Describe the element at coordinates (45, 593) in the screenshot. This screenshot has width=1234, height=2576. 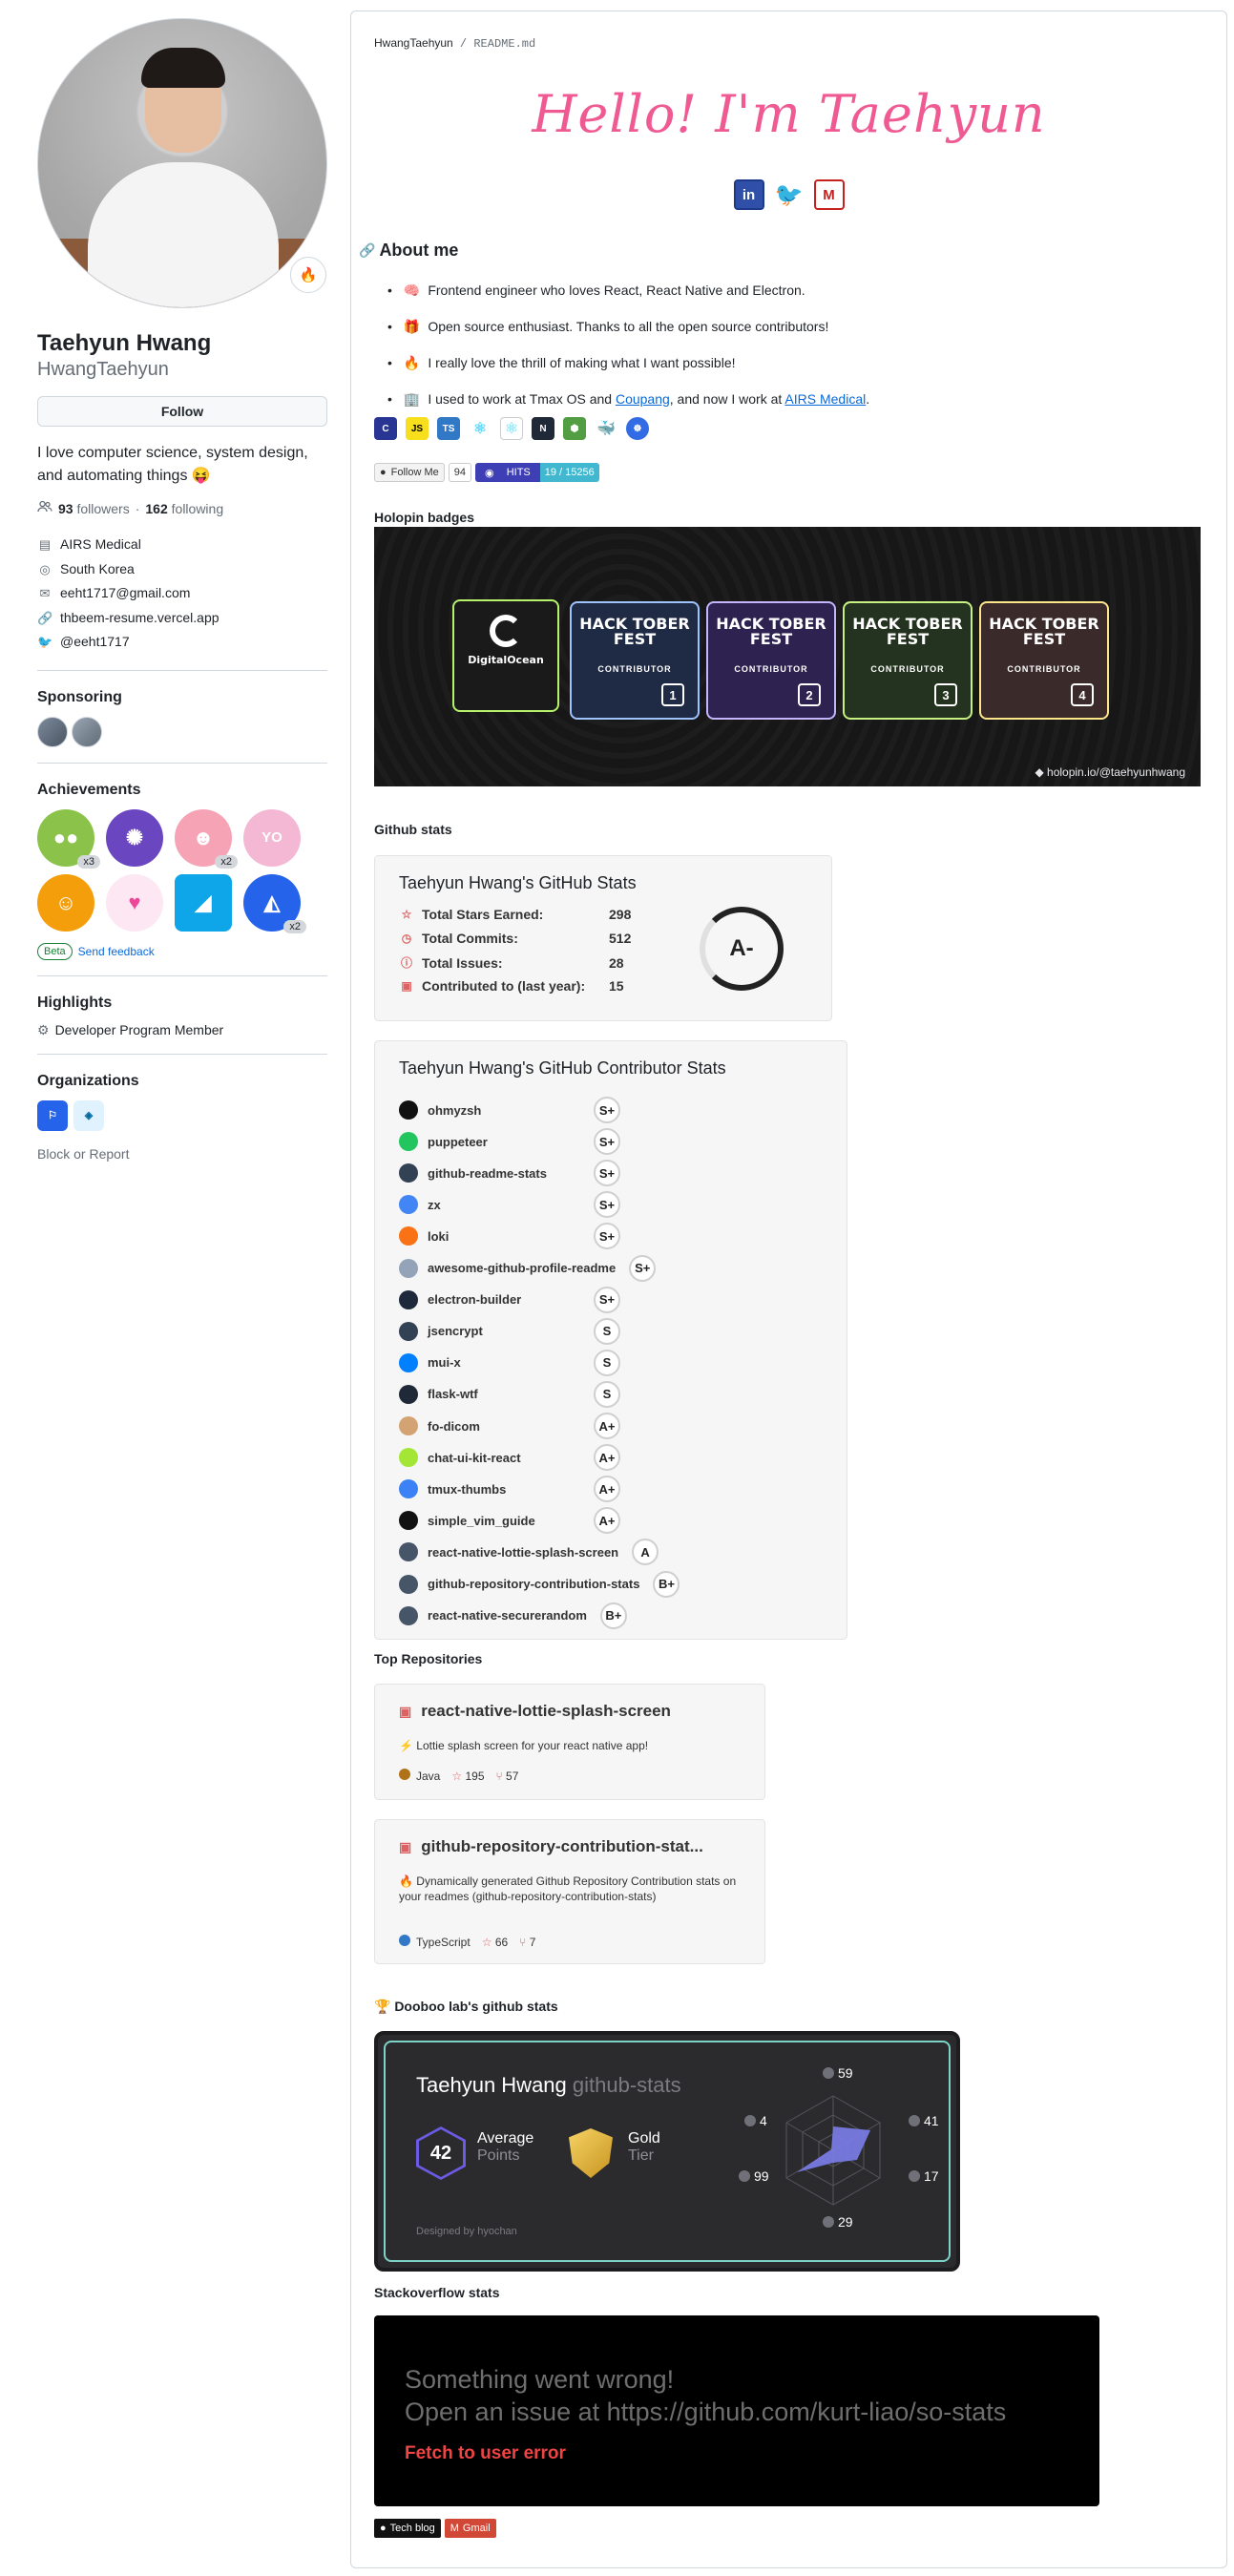
I see `mail-icon: ✉` at that location.